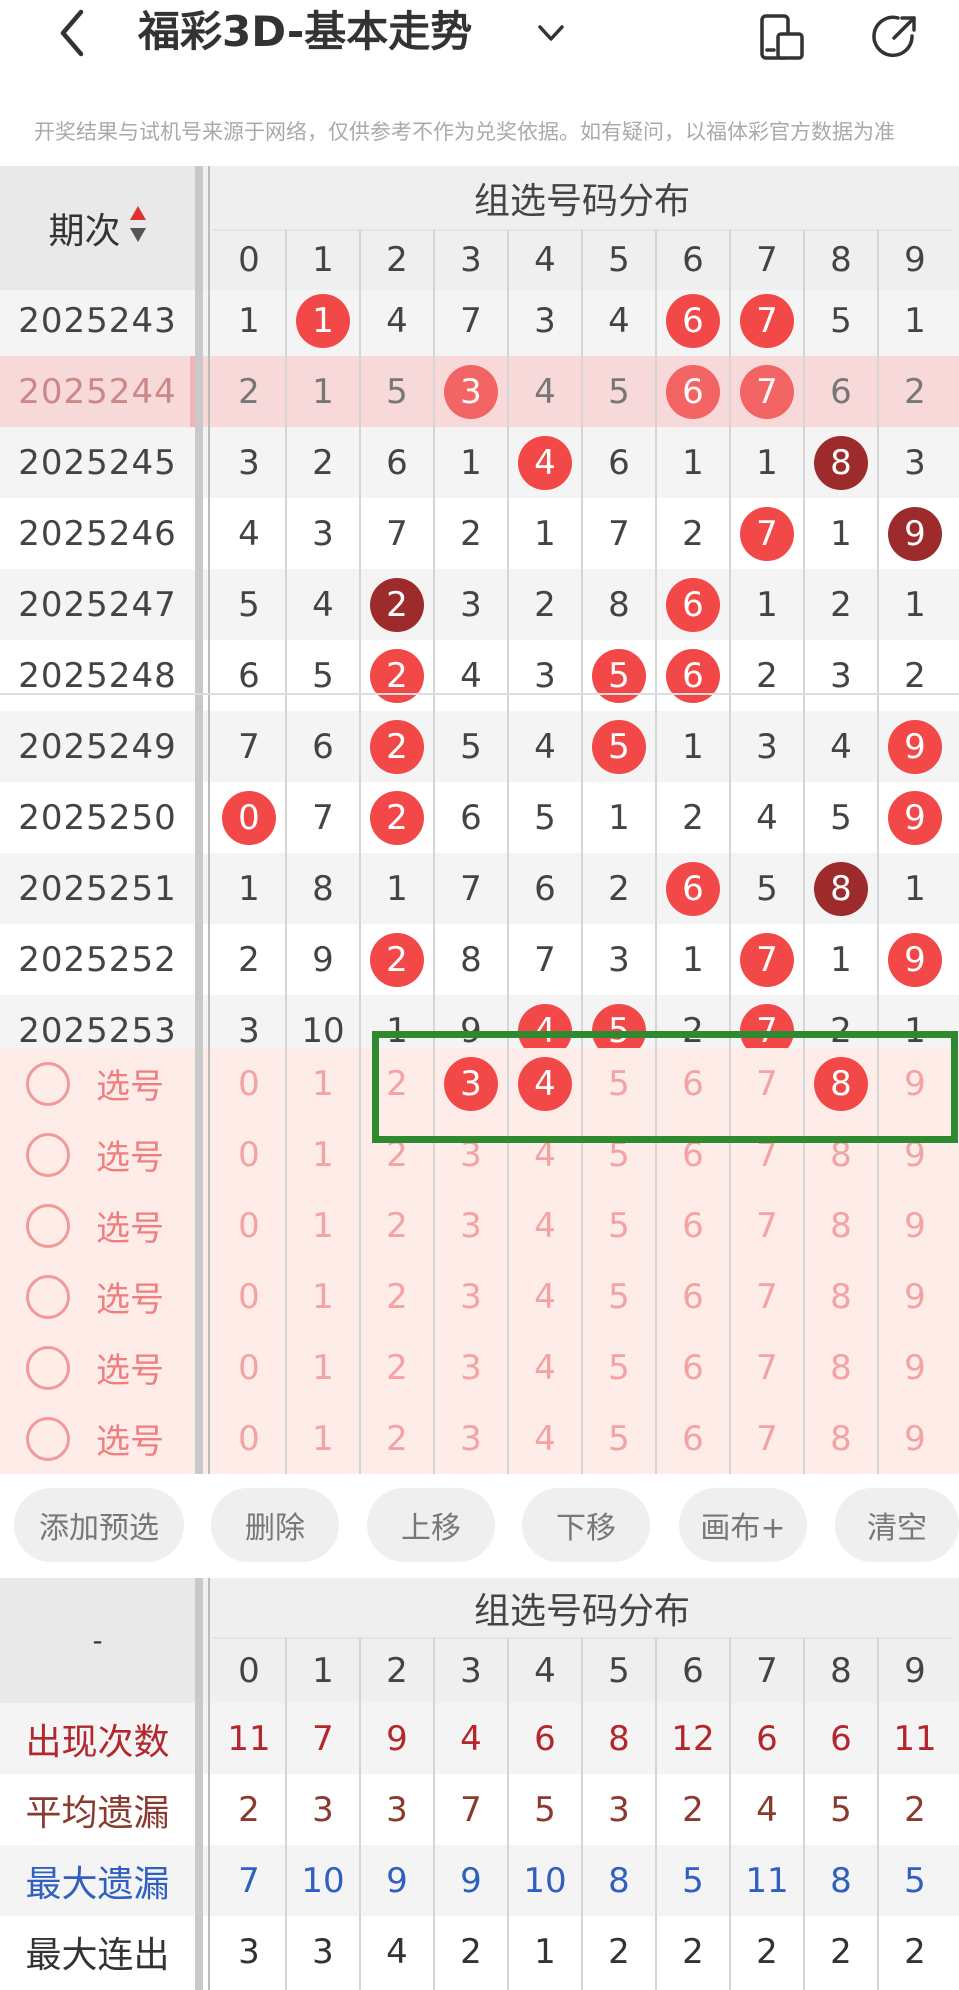  What do you see at coordinates (619, 817) in the screenshot?
I see `trend-cell: 1` at bounding box center [619, 817].